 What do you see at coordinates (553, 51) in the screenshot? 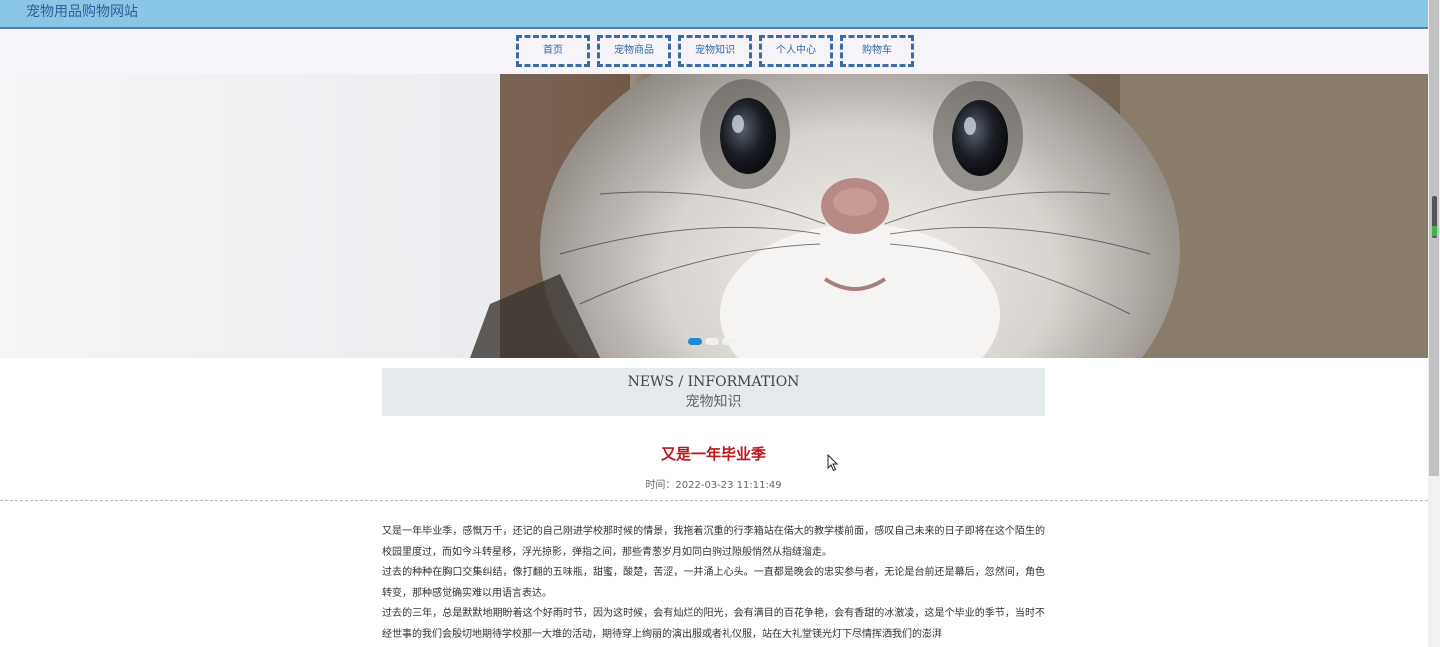
I see `nav-item-home: 首页` at bounding box center [553, 51].